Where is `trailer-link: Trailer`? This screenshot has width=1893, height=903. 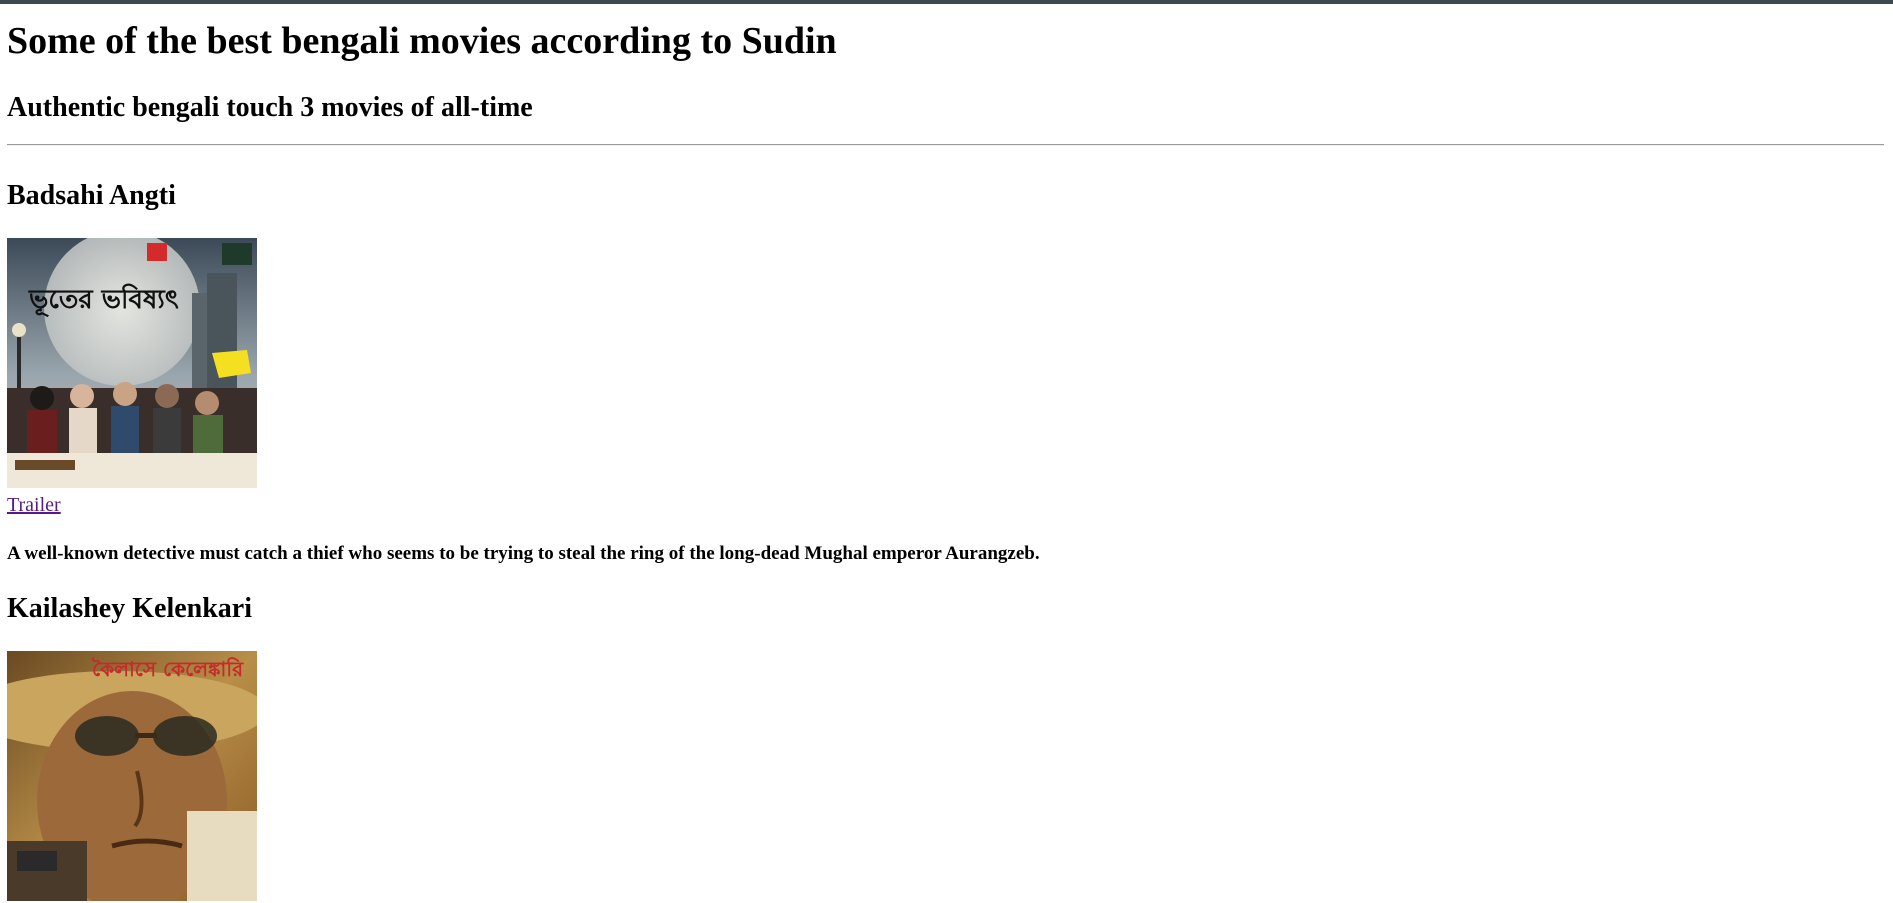
trailer-link: Trailer is located at coordinates (34, 505).